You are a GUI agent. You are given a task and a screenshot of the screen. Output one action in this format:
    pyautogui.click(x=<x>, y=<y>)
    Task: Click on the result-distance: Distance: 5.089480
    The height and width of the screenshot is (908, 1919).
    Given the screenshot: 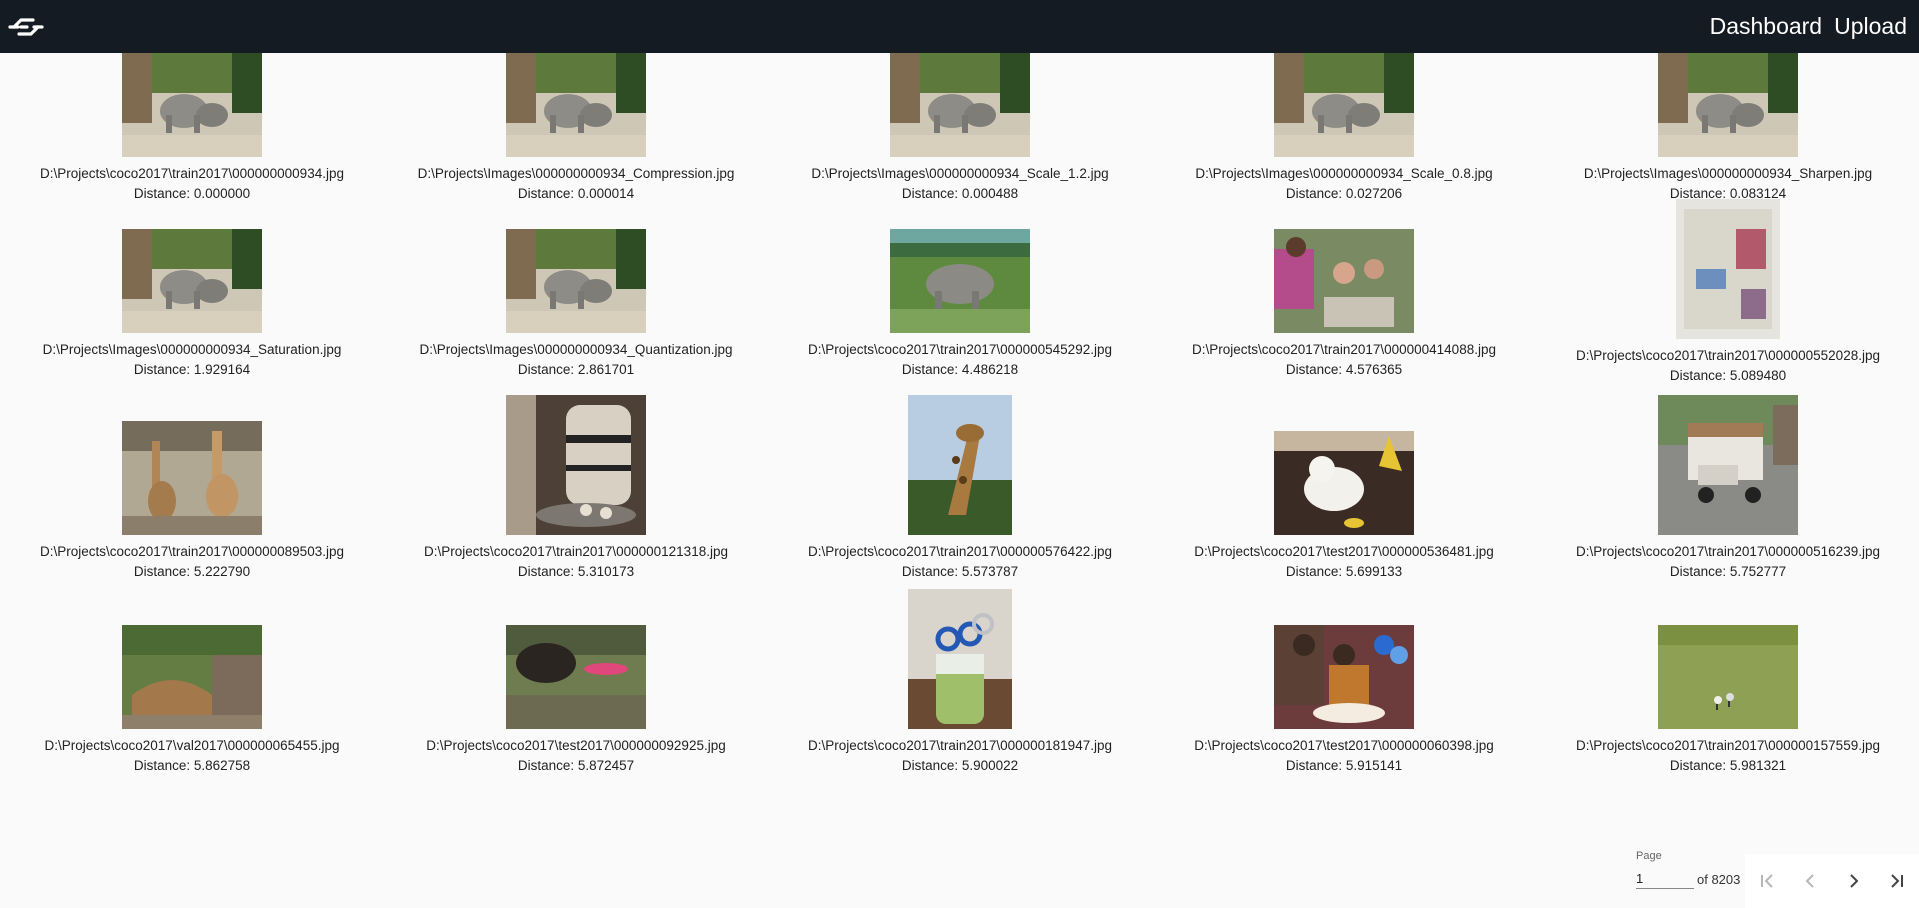 What is the action you would take?
    pyautogui.click(x=1728, y=375)
    